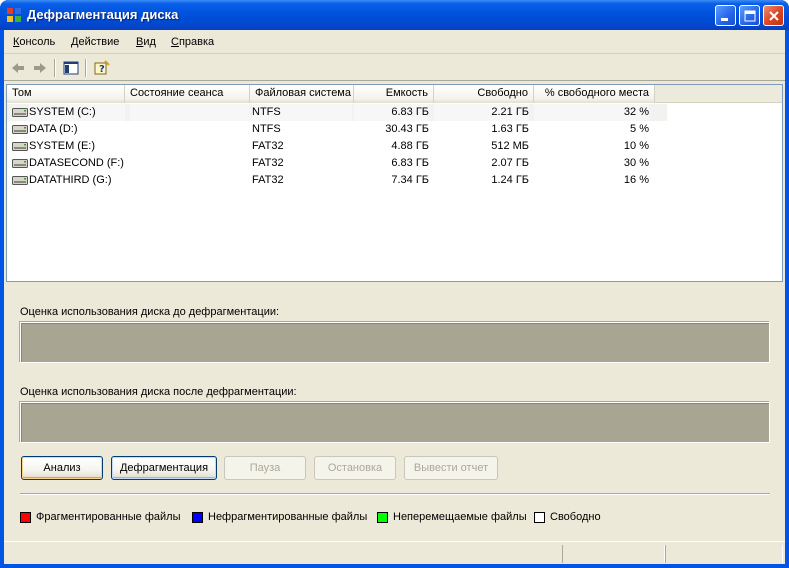  I want to click on menu-action: Действие, so click(95, 42).